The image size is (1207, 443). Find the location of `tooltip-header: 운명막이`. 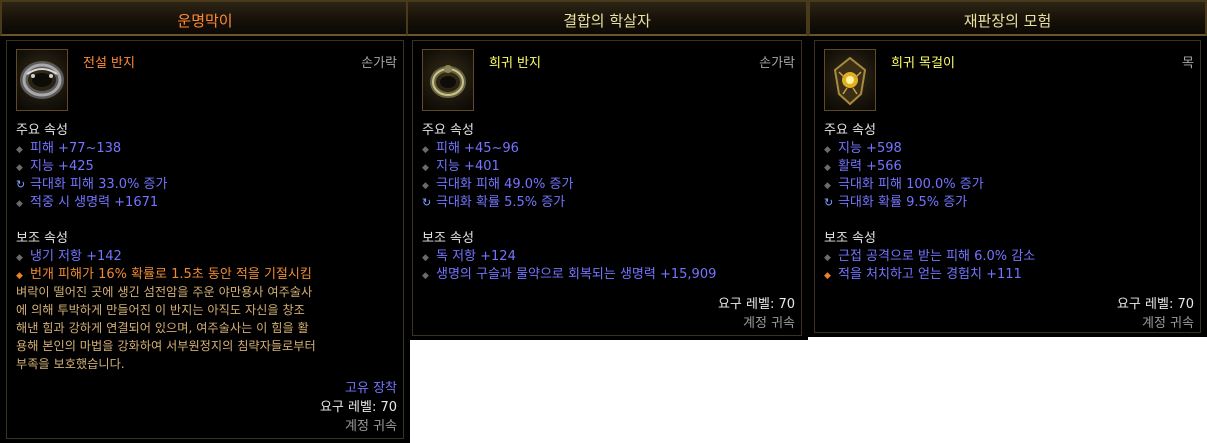

tooltip-header: 운명막이 is located at coordinates (205, 18).